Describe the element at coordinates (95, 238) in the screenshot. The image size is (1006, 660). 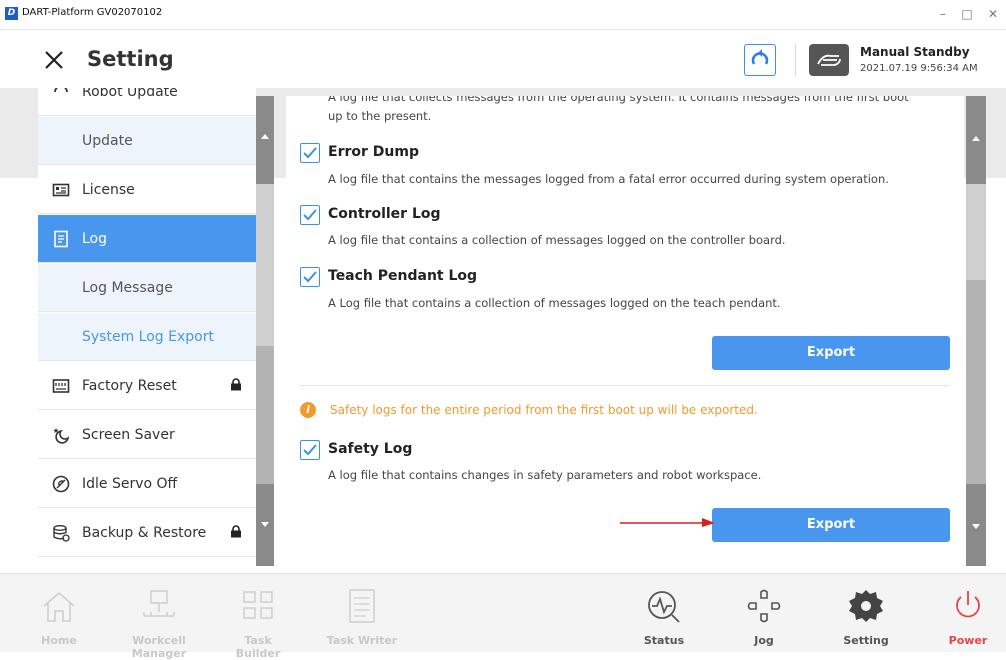
I see `sidebar-item-label: Log` at that location.